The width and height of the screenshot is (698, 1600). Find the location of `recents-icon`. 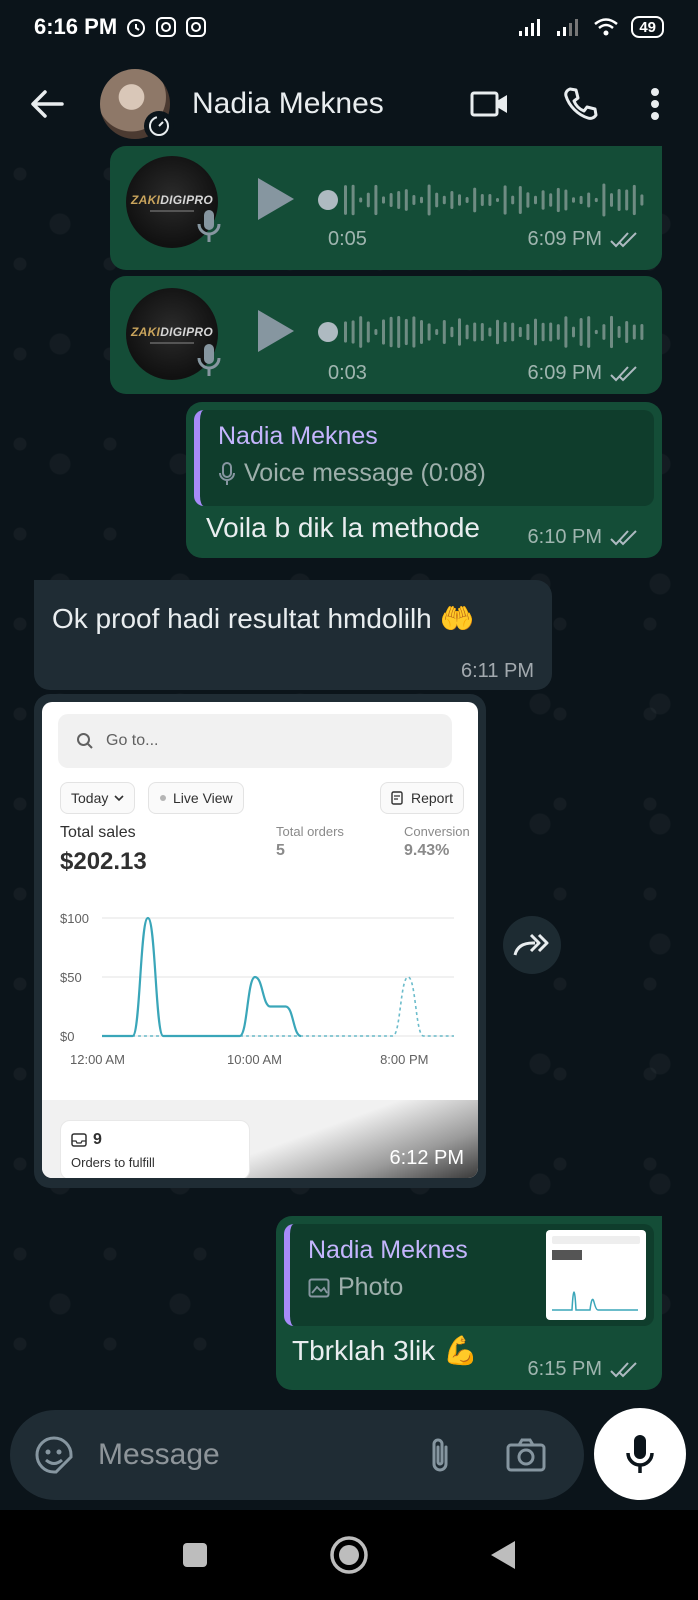

recents-icon is located at coordinates (195, 1555).